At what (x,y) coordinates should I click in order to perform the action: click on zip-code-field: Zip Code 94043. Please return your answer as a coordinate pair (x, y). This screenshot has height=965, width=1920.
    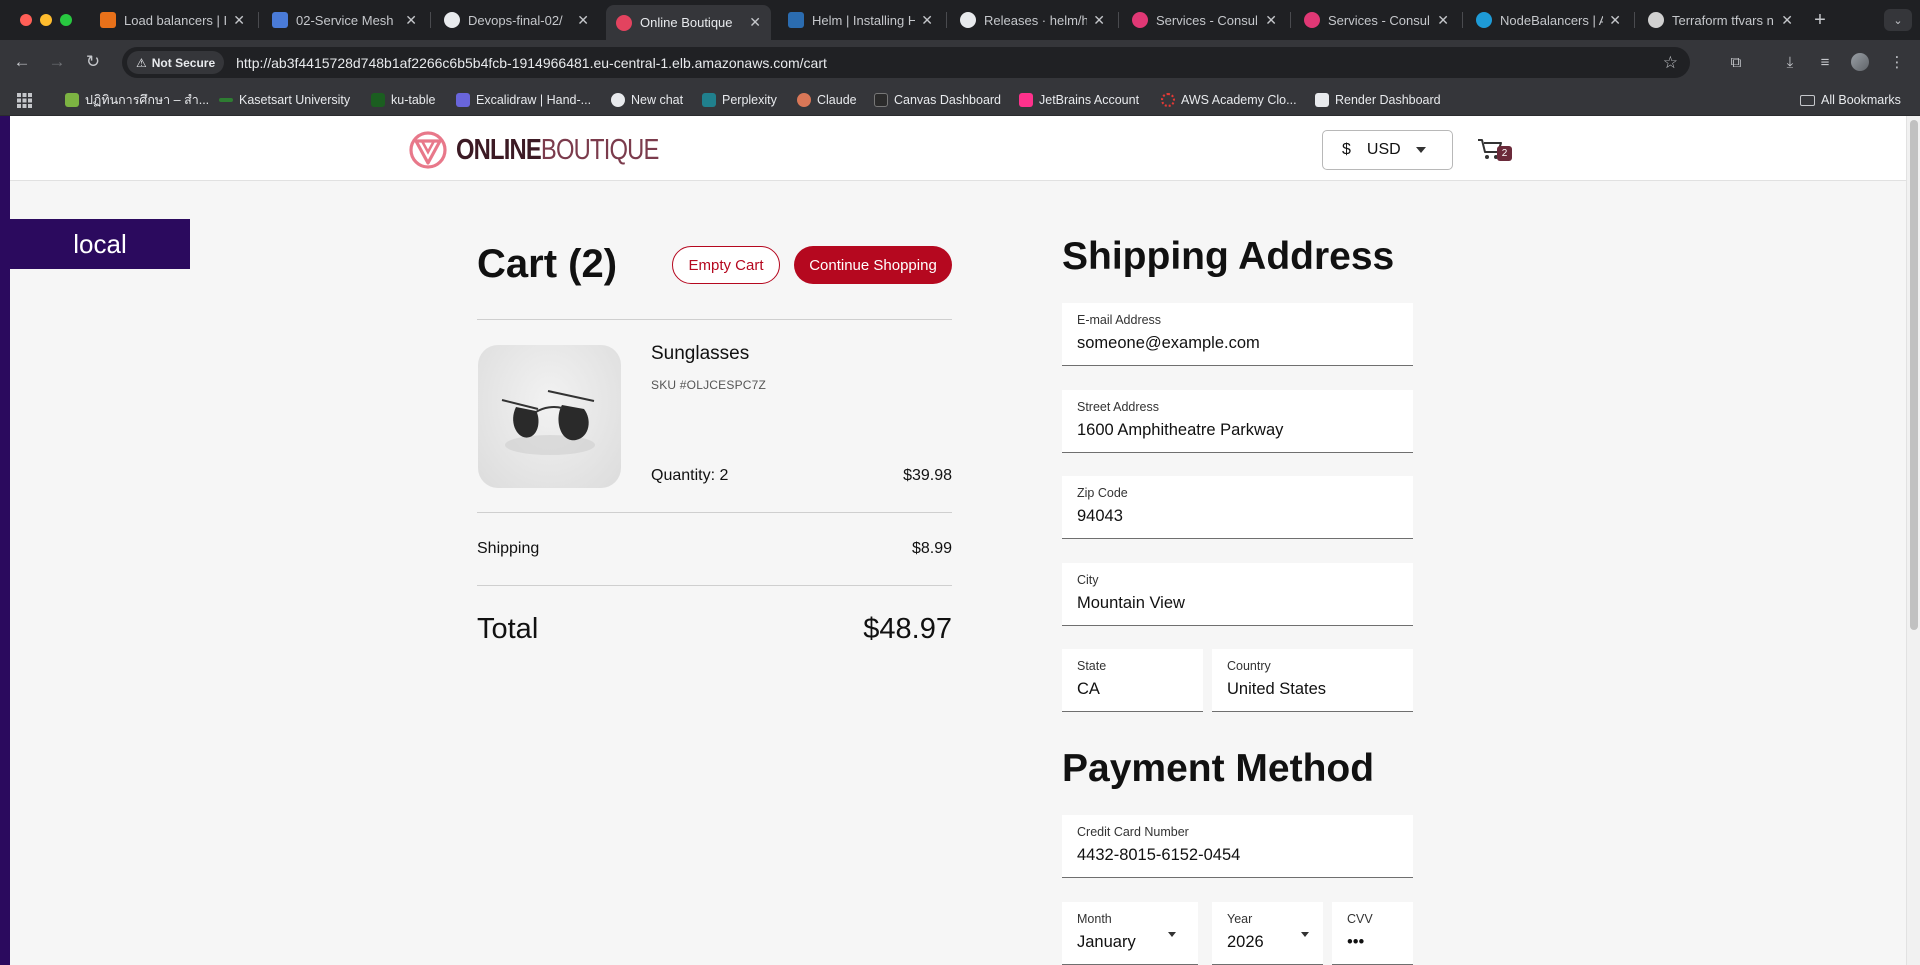
    Looking at the image, I should click on (1237, 507).